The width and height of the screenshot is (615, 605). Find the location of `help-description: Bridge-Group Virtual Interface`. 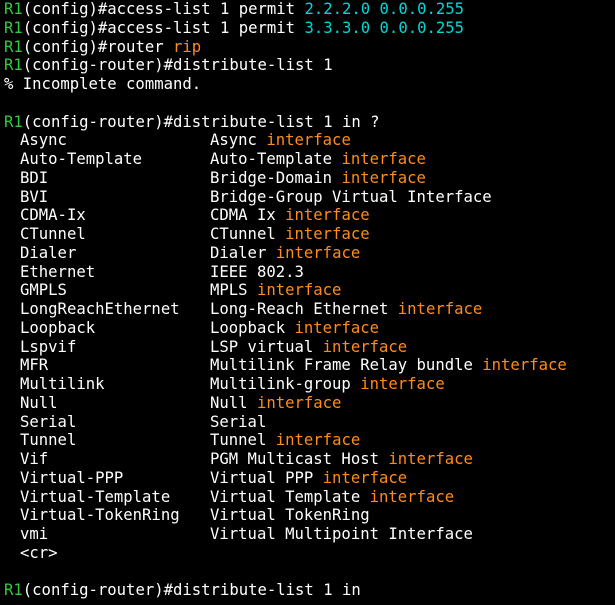

help-description: Bridge-Group Virtual Interface is located at coordinates (351, 197).